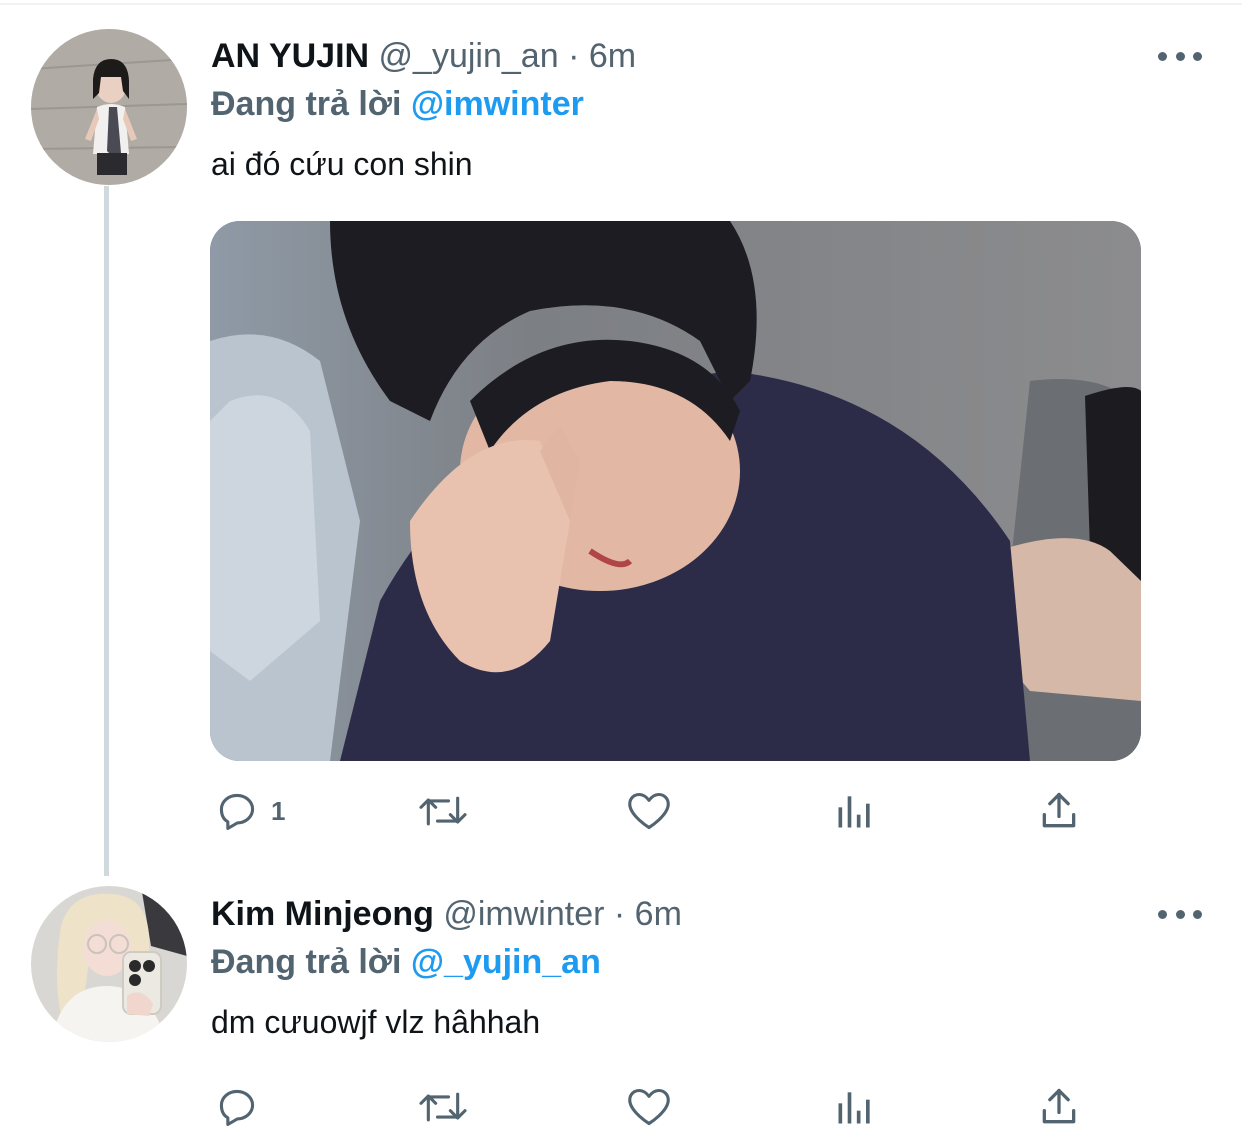  Describe the element at coordinates (342, 164) in the screenshot. I see `tweet-text: ai đó cứu con shin` at that location.